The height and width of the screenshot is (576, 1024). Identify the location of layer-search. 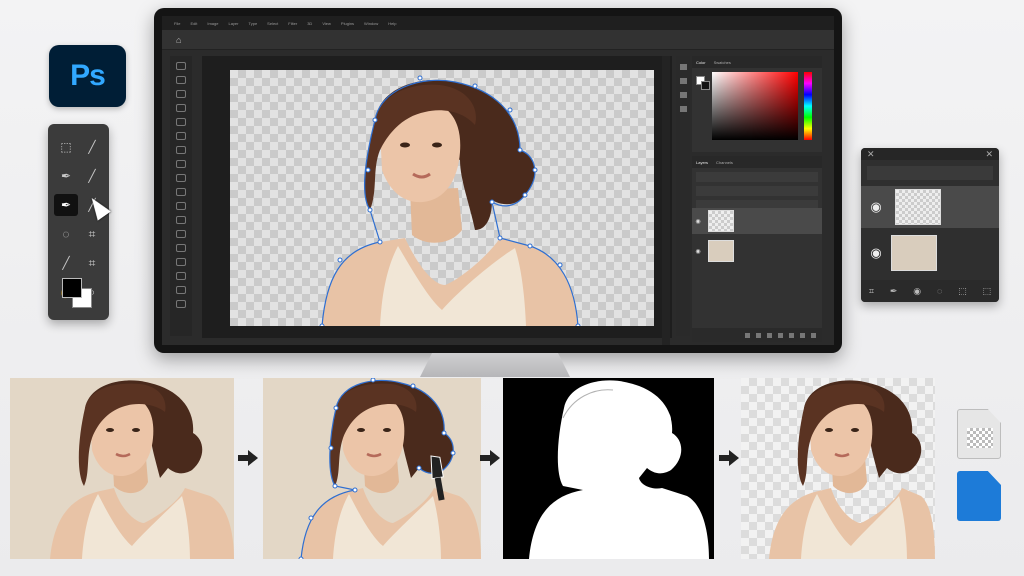
(930, 173).